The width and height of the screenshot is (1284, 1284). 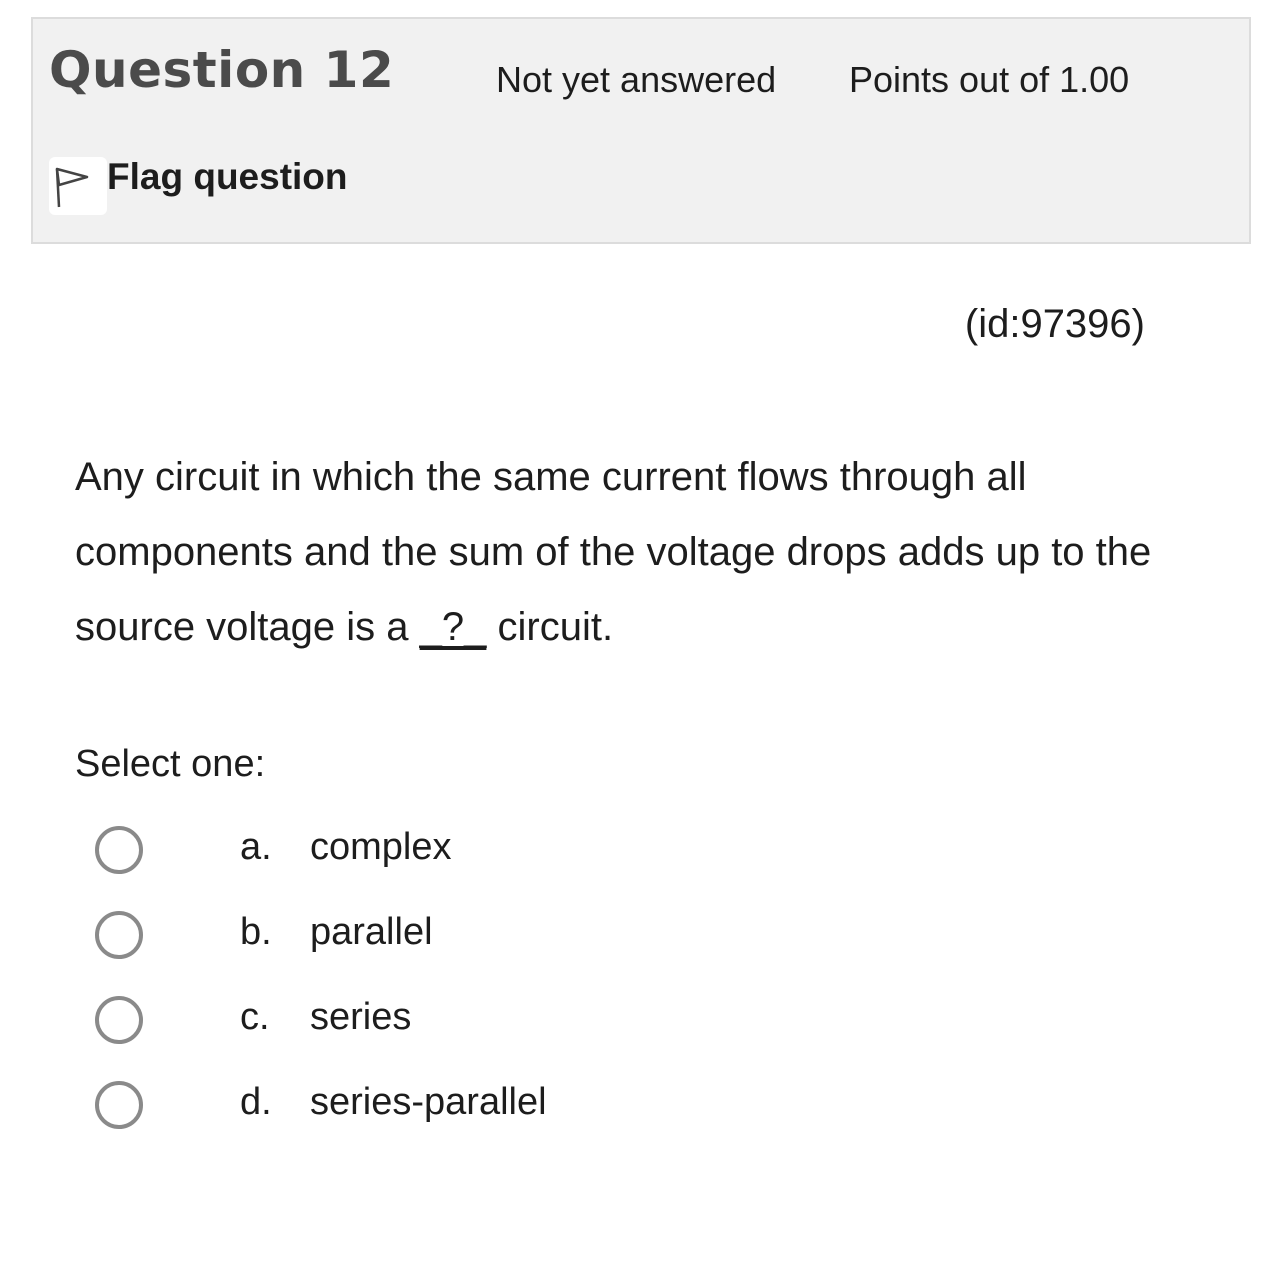 I want to click on answer-option-c: c. series, so click(x=350, y=1020).